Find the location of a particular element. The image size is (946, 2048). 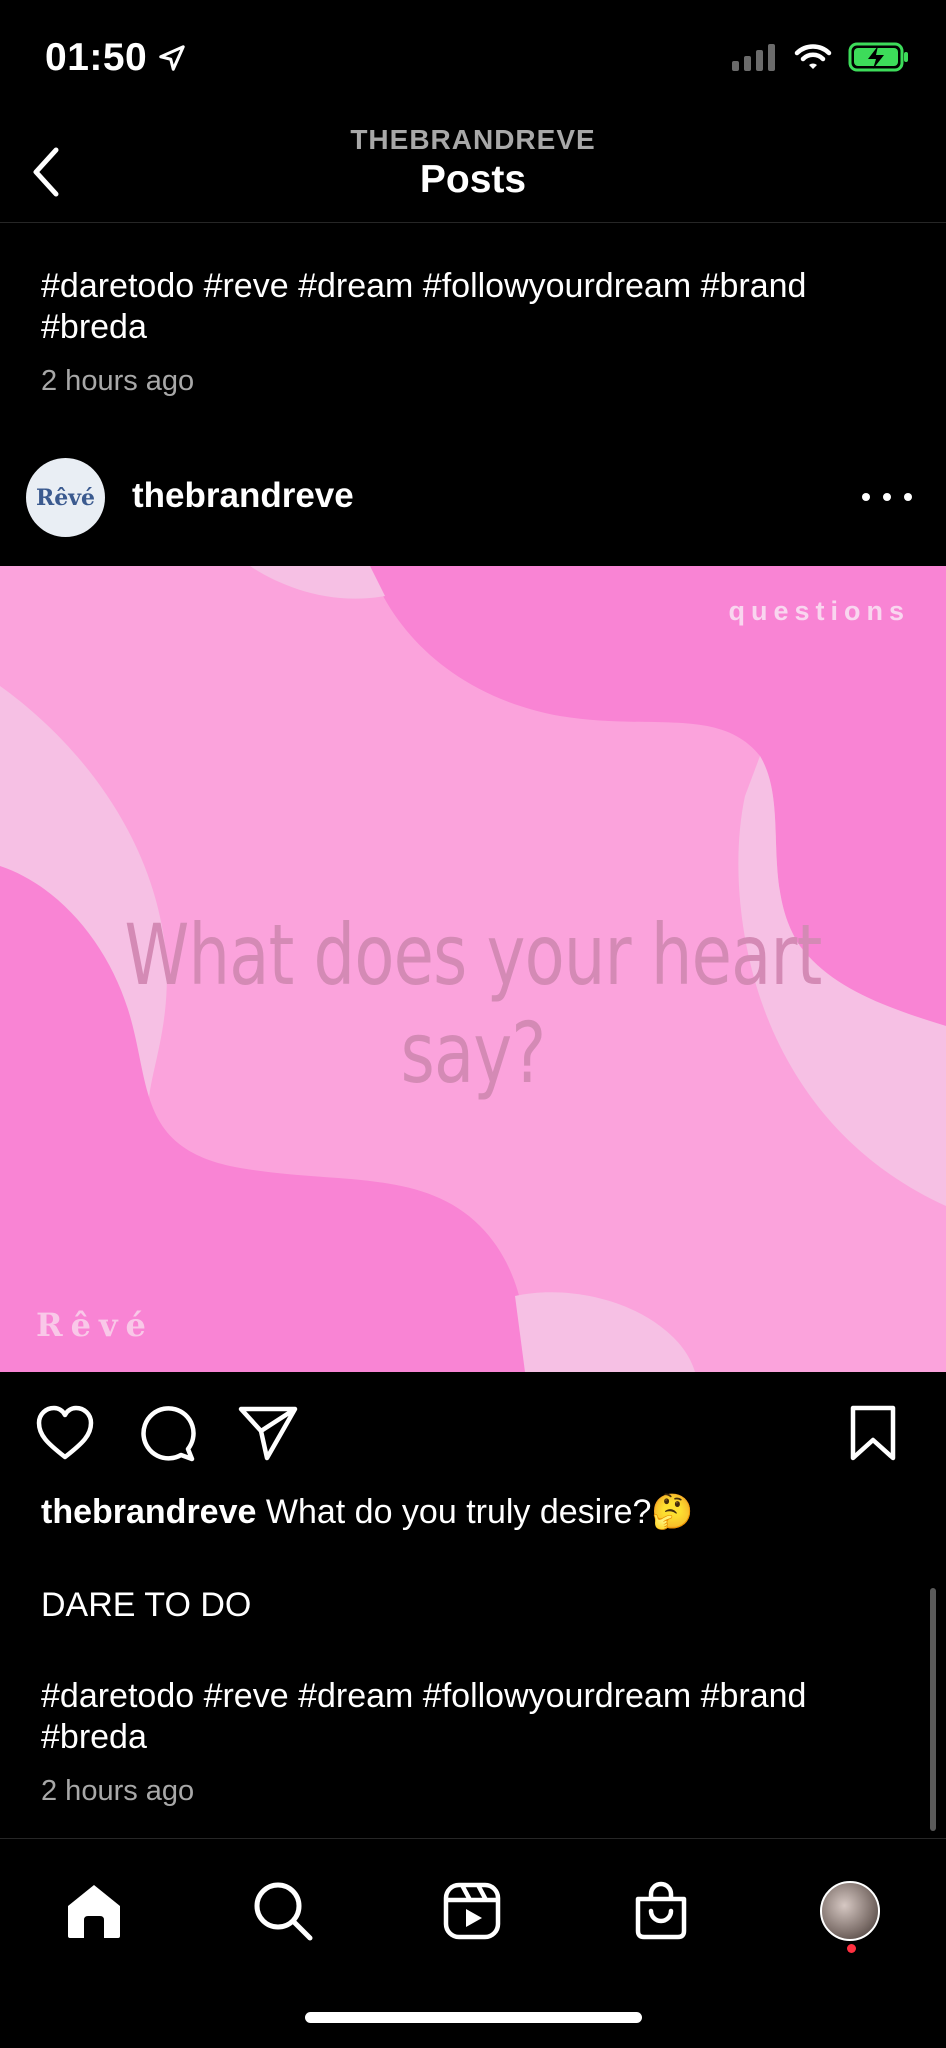

home-icon is located at coordinates (94, 1911).